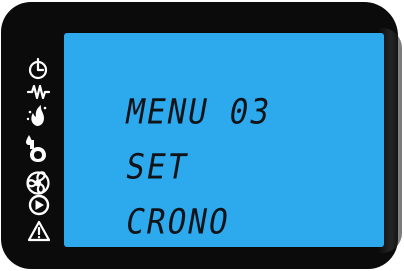  I want to click on play-icon, so click(39, 205).